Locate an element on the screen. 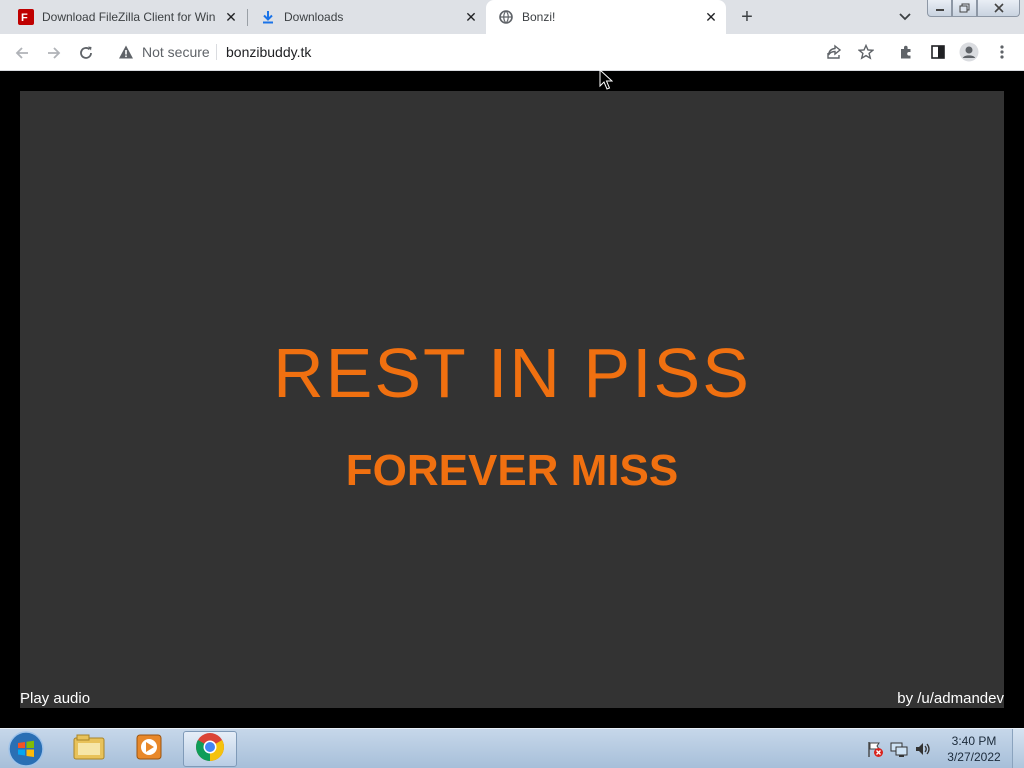  minimize-button is located at coordinates (939, 8).